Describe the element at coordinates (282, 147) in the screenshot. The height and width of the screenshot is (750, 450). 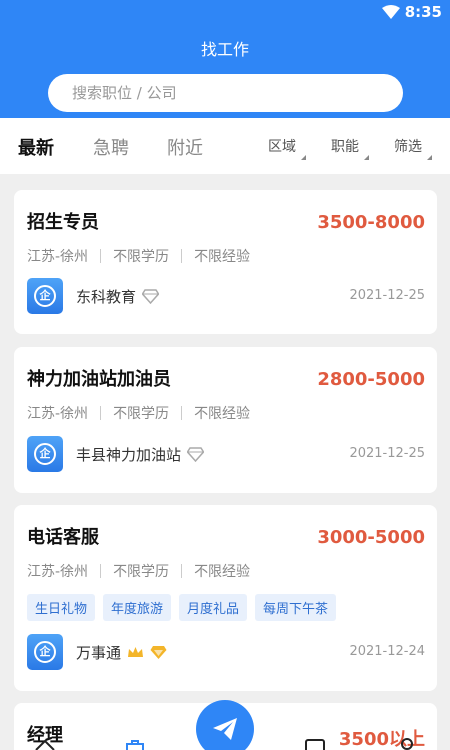
I see `filter-region-label: 区域` at that location.